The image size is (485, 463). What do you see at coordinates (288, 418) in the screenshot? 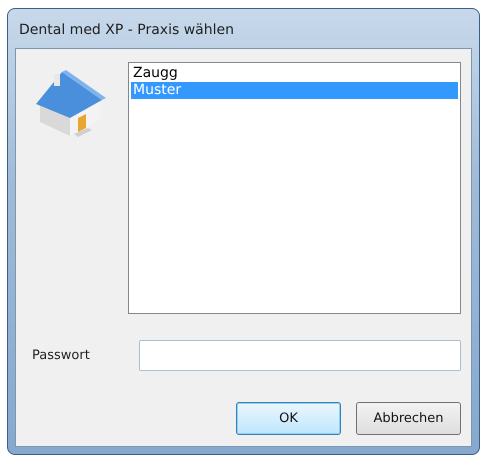
I see `ok-button: OK` at bounding box center [288, 418].